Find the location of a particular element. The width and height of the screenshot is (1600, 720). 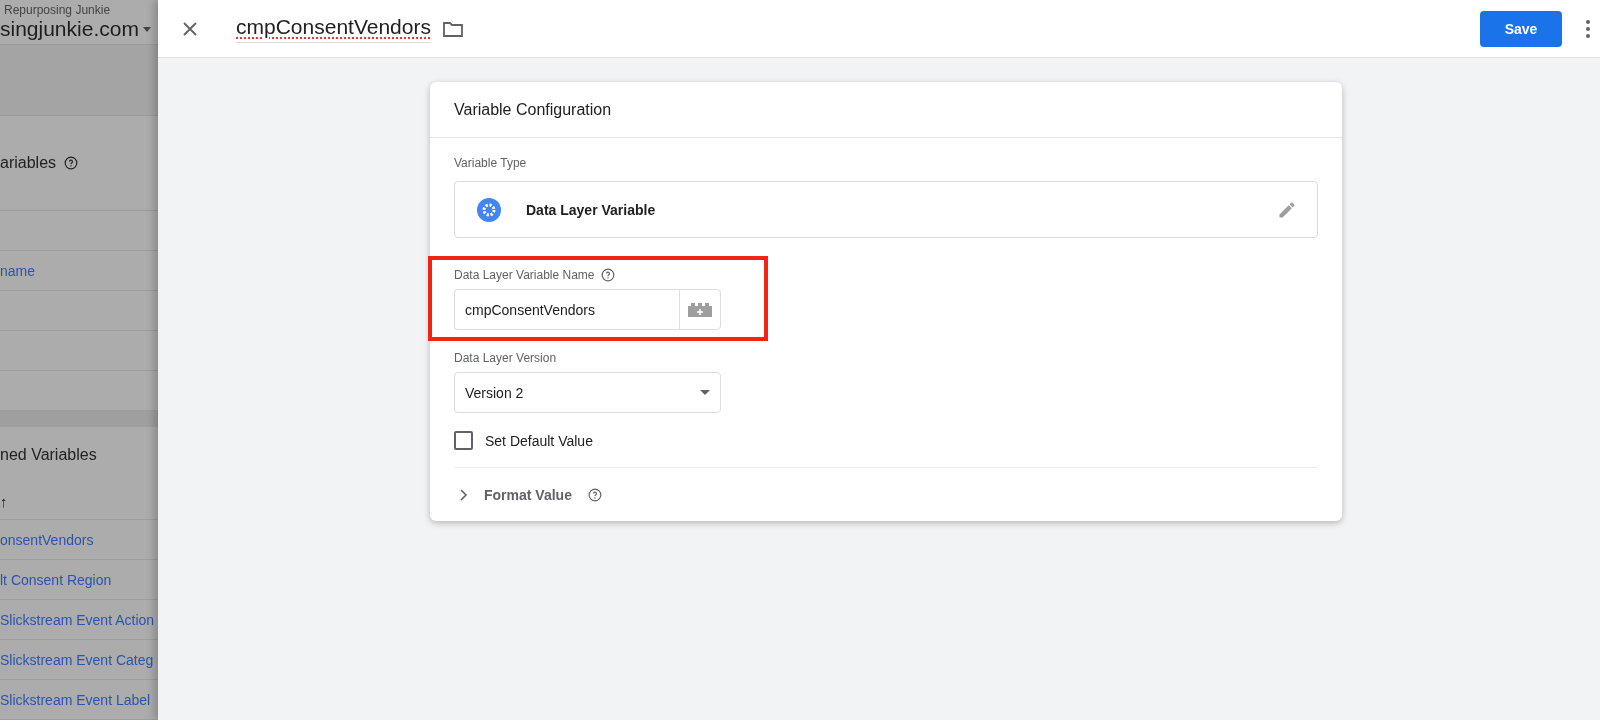

caret-icon is located at coordinates (146, 29).